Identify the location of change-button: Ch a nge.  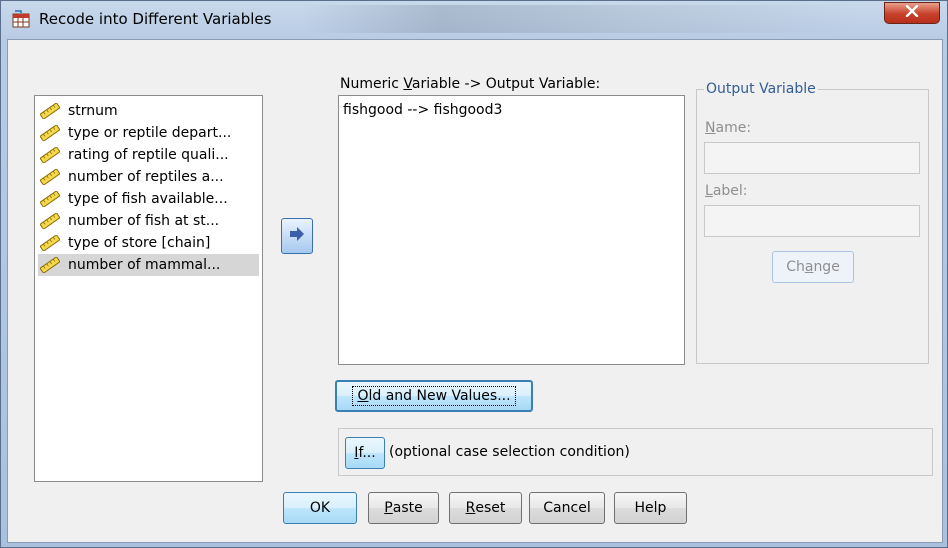
(813, 267).